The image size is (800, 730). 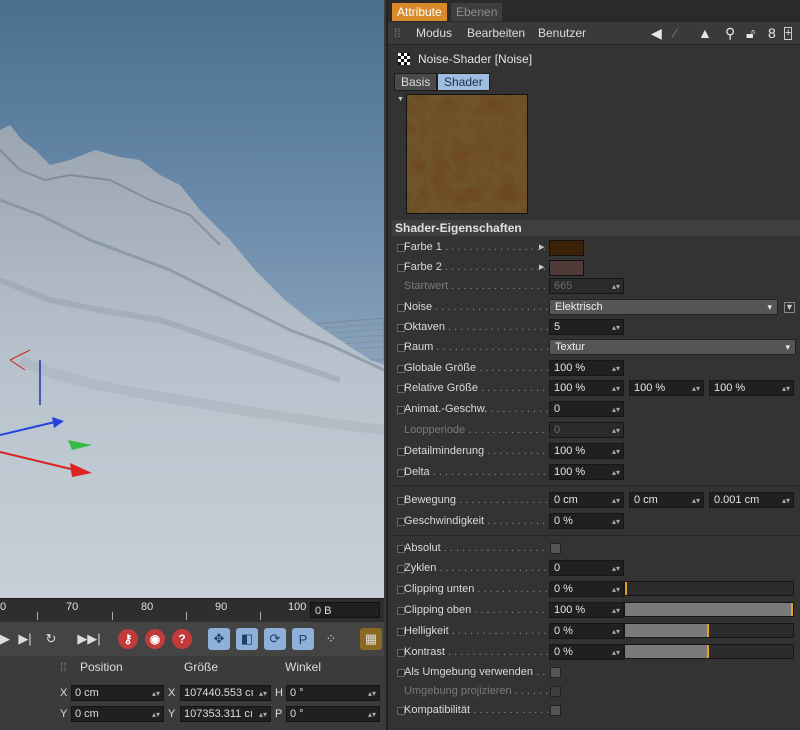 What do you see at coordinates (586, 327) in the screenshot?
I see `oktaven-field: 5 ▴▾` at bounding box center [586, 327].